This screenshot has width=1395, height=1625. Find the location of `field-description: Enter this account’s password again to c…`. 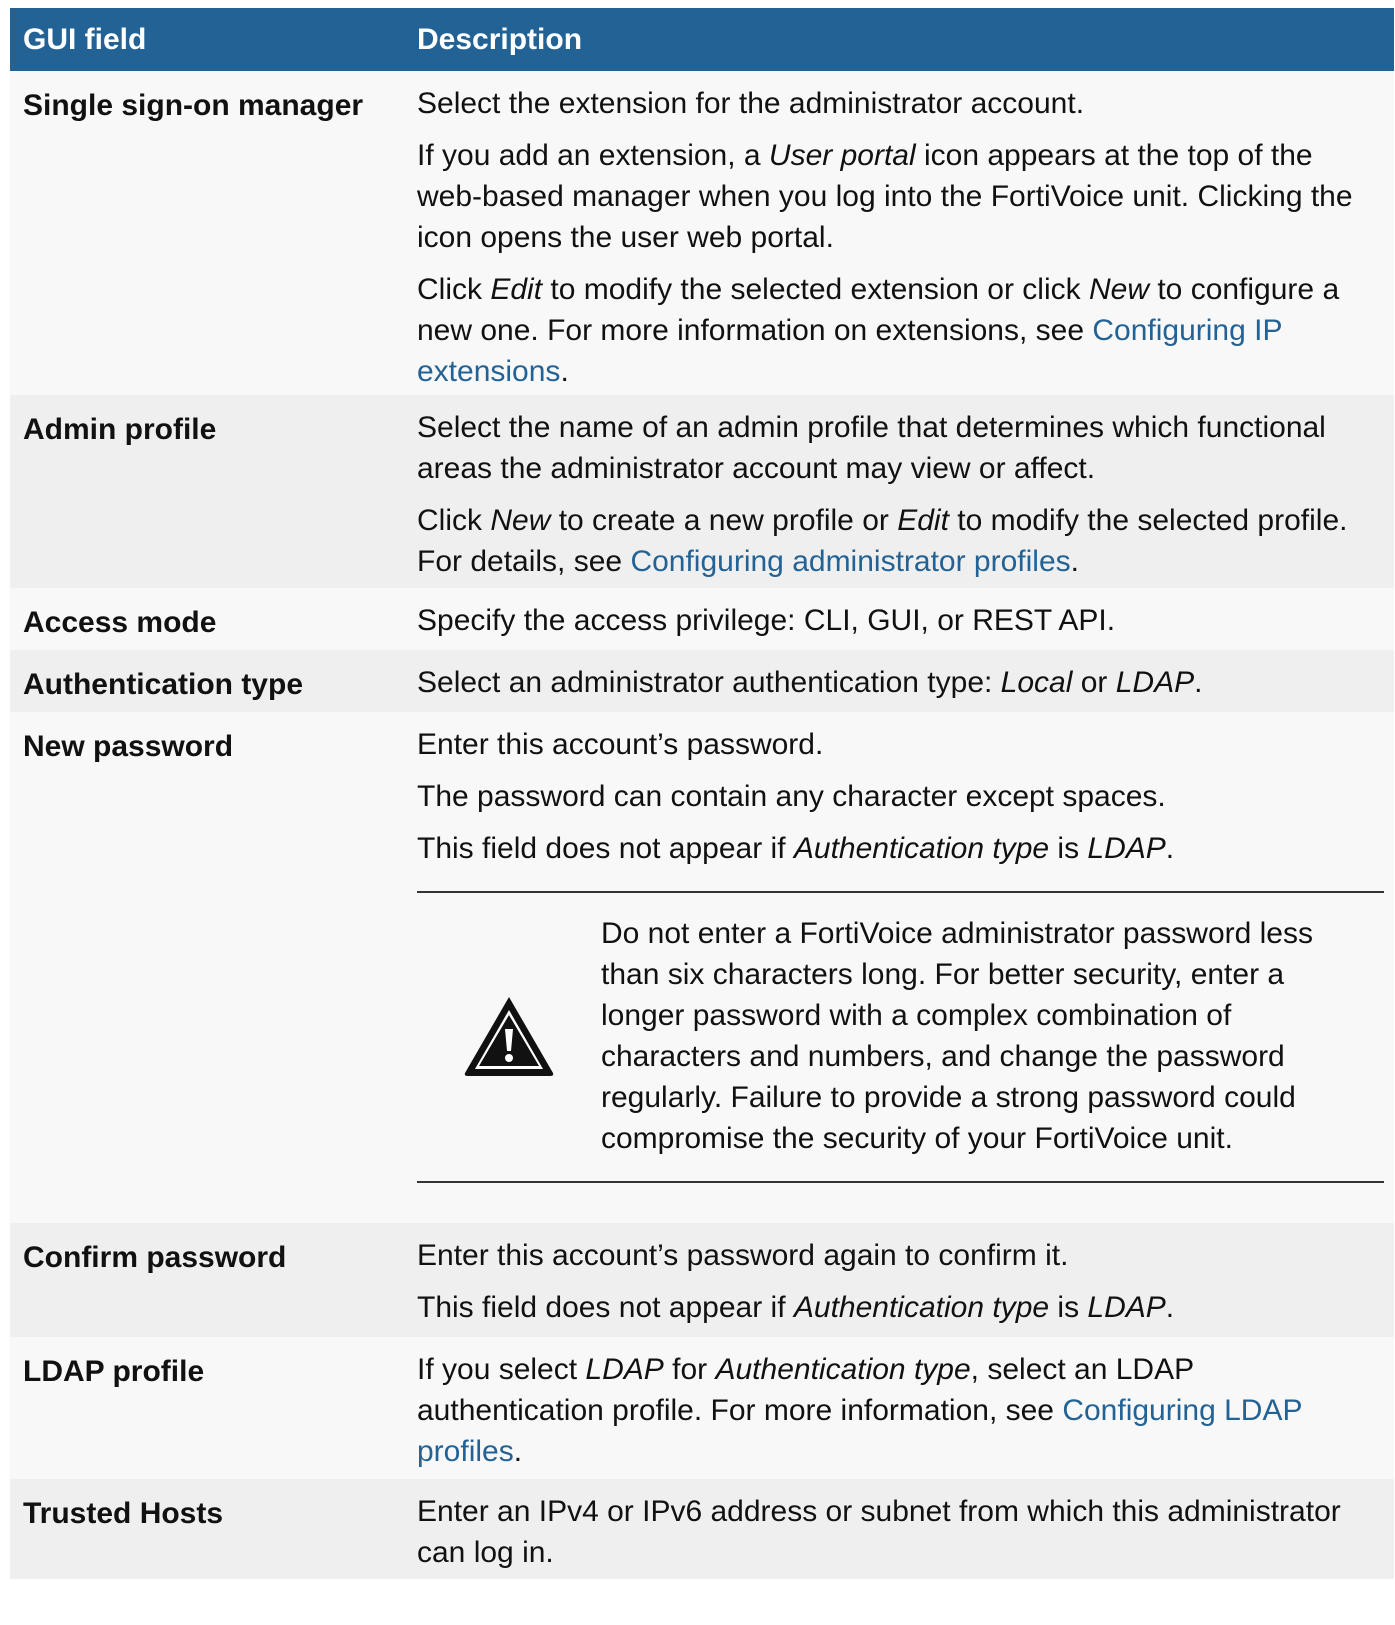

field-description: Enter this account’s password again to c… is located at coordinates (903, 1280).